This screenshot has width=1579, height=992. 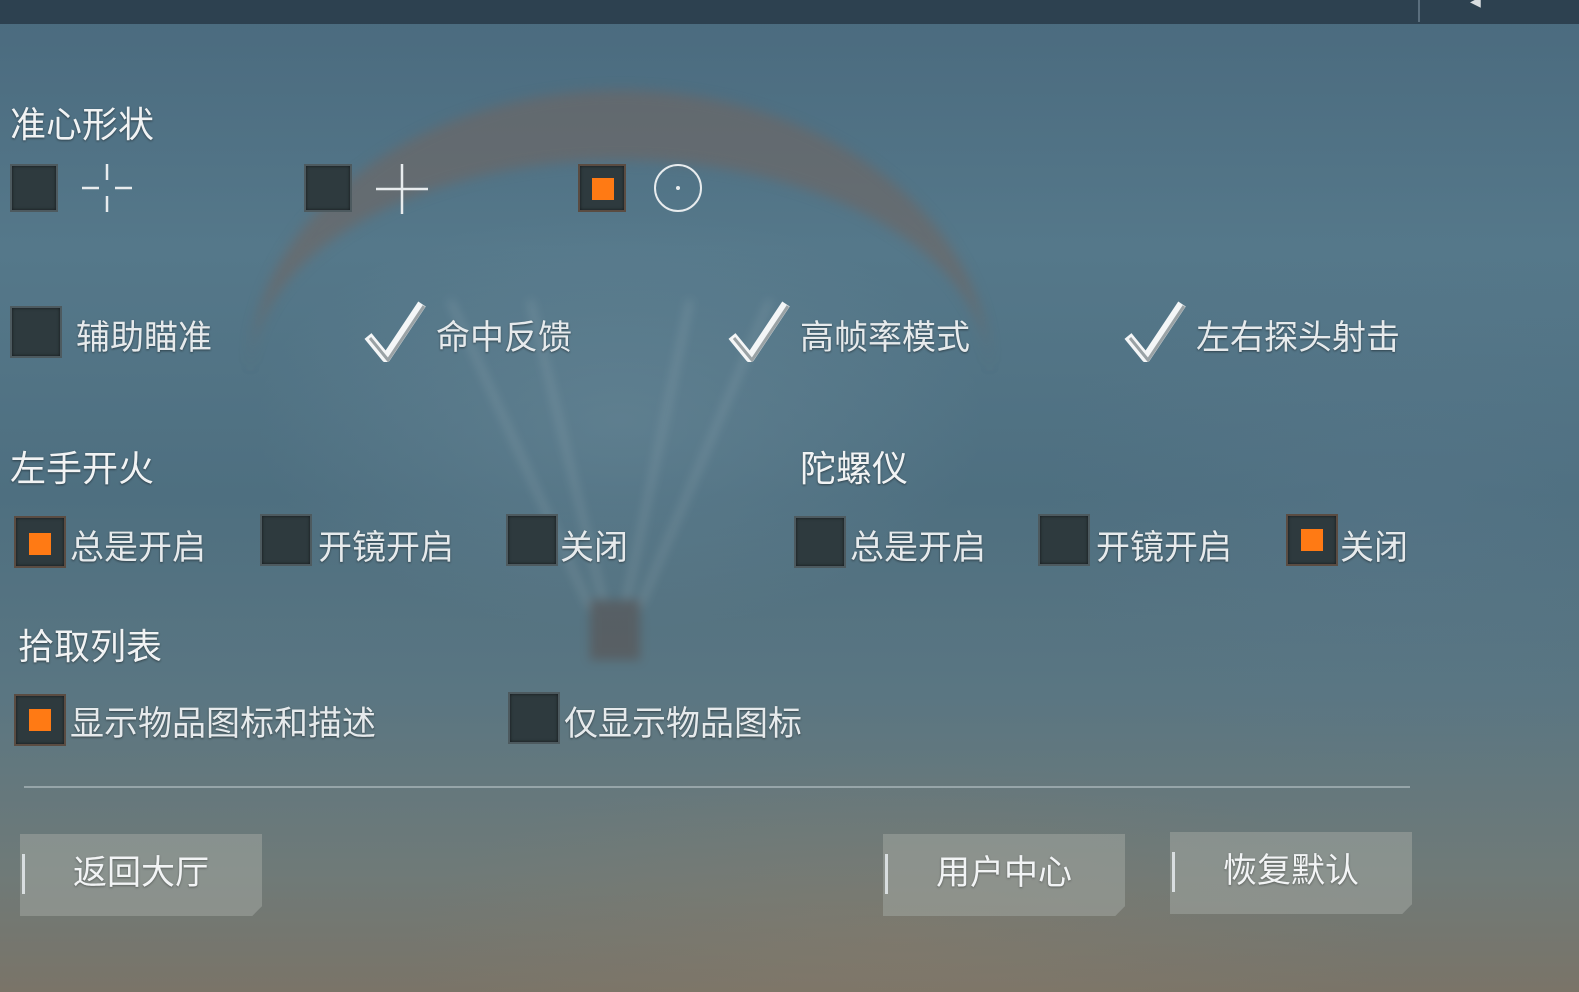 I want to click on user-center-button: 用户中心, so click(x=1004, y=875).